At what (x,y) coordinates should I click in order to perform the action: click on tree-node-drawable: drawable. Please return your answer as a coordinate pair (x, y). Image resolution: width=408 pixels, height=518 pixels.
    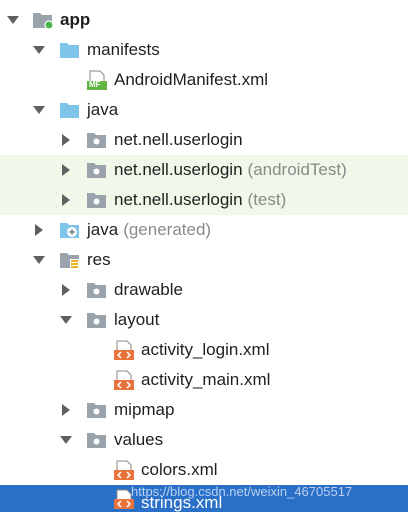
    Looking at the image, I should click on (204, 290).